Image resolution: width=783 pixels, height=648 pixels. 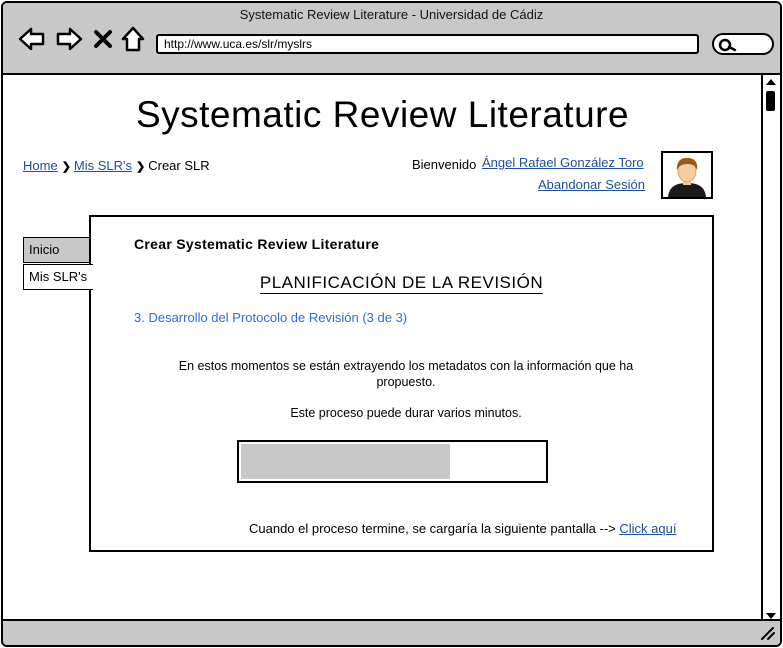 I want to click on home-icon, so click(x=135, y=39).